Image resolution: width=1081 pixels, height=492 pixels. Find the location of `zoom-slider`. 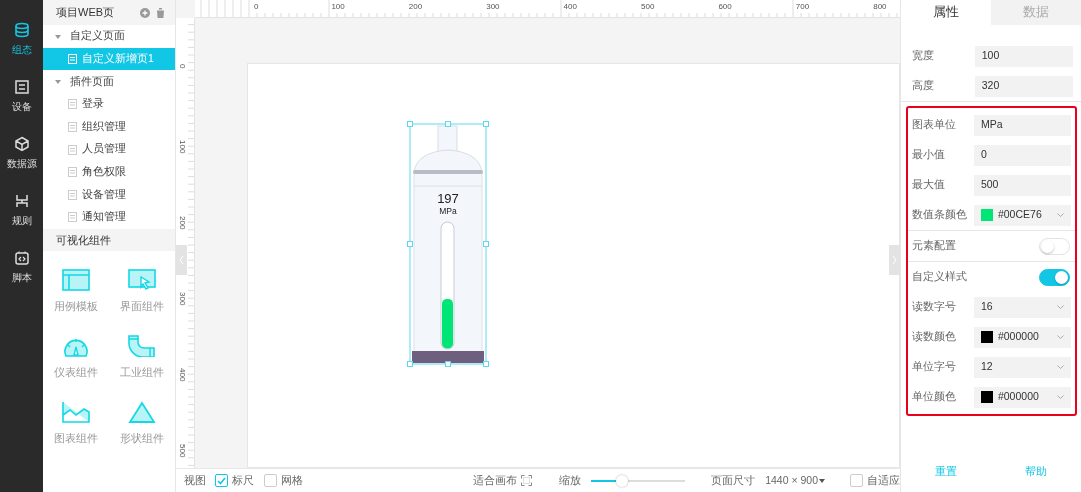

zoom-slider is located at coordinates (638, 480).